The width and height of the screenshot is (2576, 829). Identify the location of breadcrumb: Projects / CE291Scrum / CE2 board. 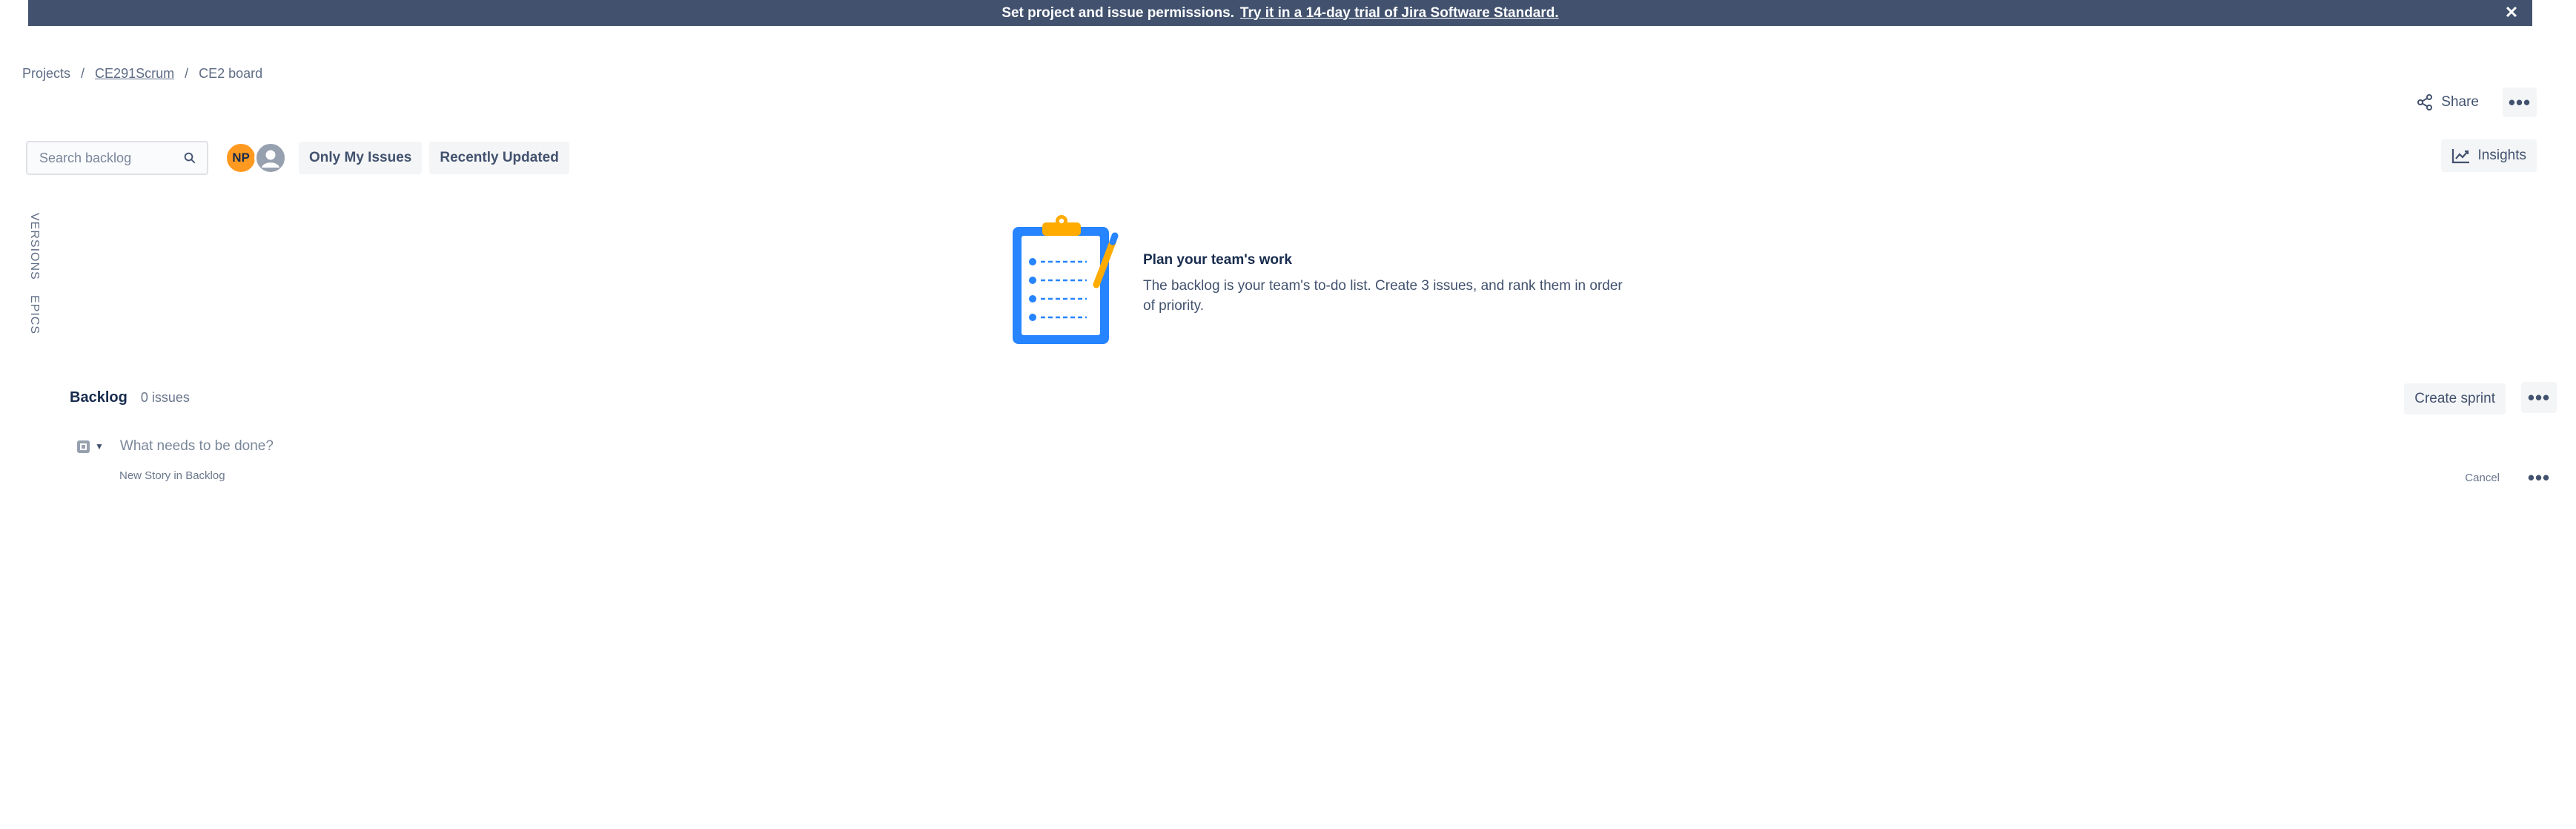
(142, 74).